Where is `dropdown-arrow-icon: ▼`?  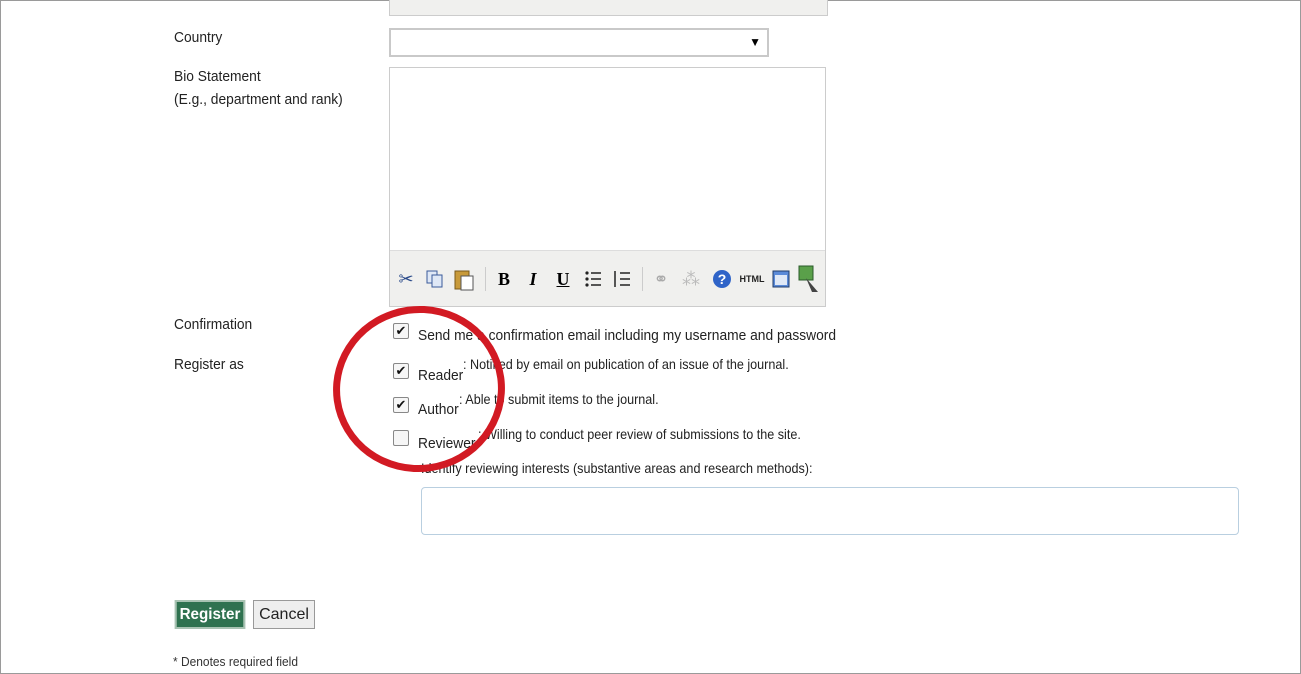
dropdown-arrow-icon: ▼ is located at coordinates (755, 42).